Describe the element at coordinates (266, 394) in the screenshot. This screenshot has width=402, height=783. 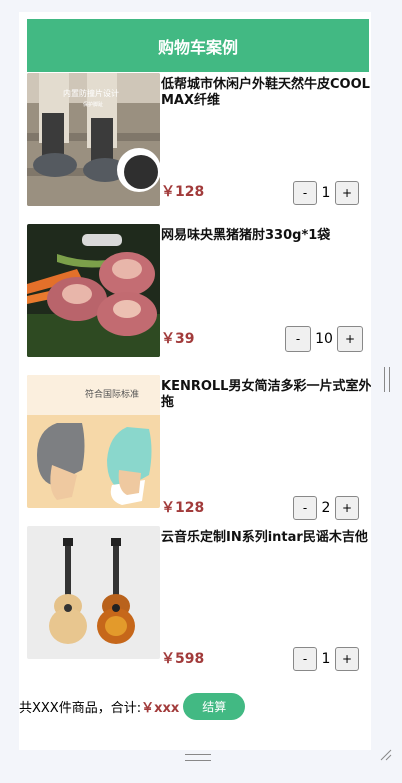
I see `product-name: KENROLL男女简洁多彩一片式室外拖` at that location.